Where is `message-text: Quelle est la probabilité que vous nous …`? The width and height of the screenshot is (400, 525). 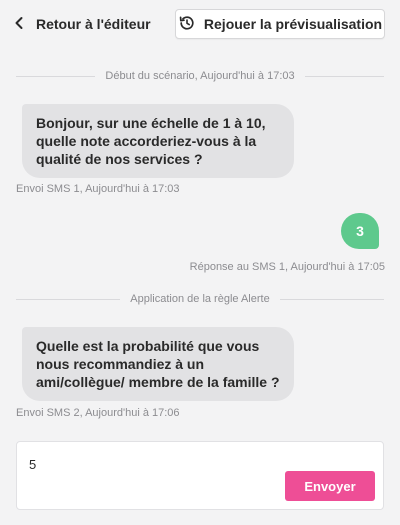
message-text: Quelle est la probabilité que vous nous … is located at coordinates (158, 364).